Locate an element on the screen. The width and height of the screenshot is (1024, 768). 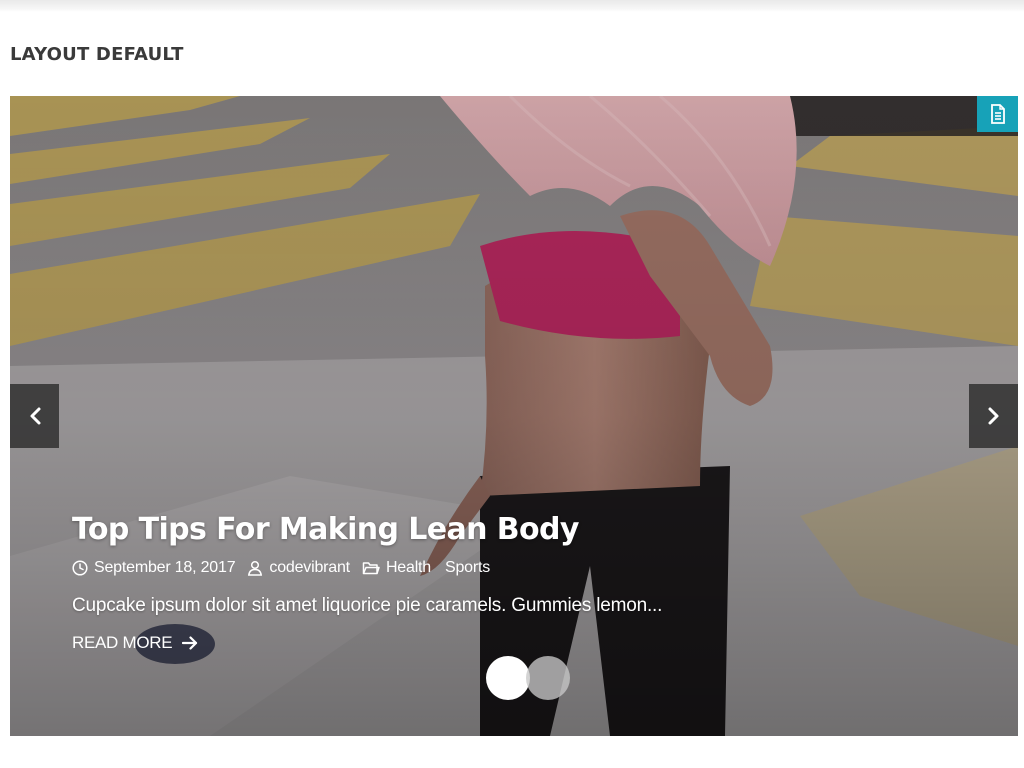
post-title: Top Tips For Making Lean Body is located at coordinates (432, 529).